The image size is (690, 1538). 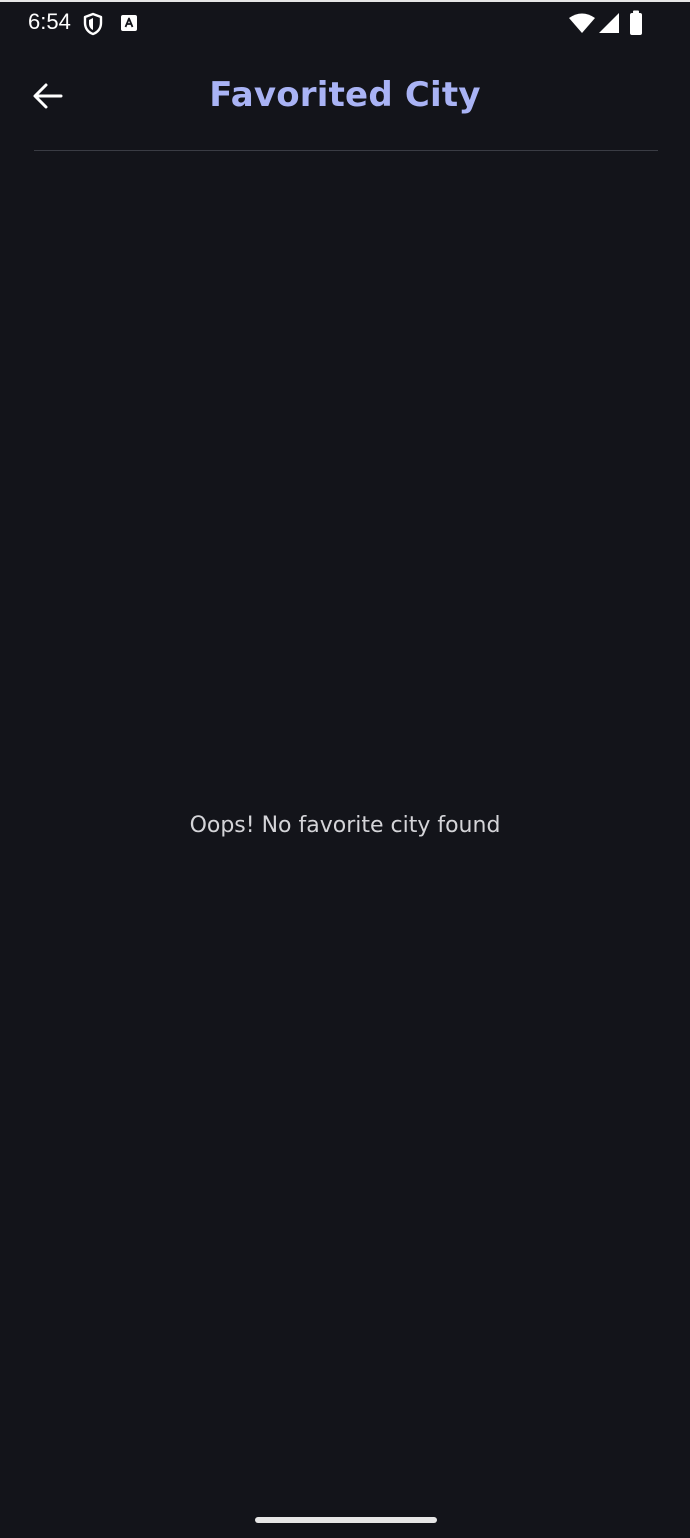 I want to click on keyboard-a-icon, so click(x=129, y=23).